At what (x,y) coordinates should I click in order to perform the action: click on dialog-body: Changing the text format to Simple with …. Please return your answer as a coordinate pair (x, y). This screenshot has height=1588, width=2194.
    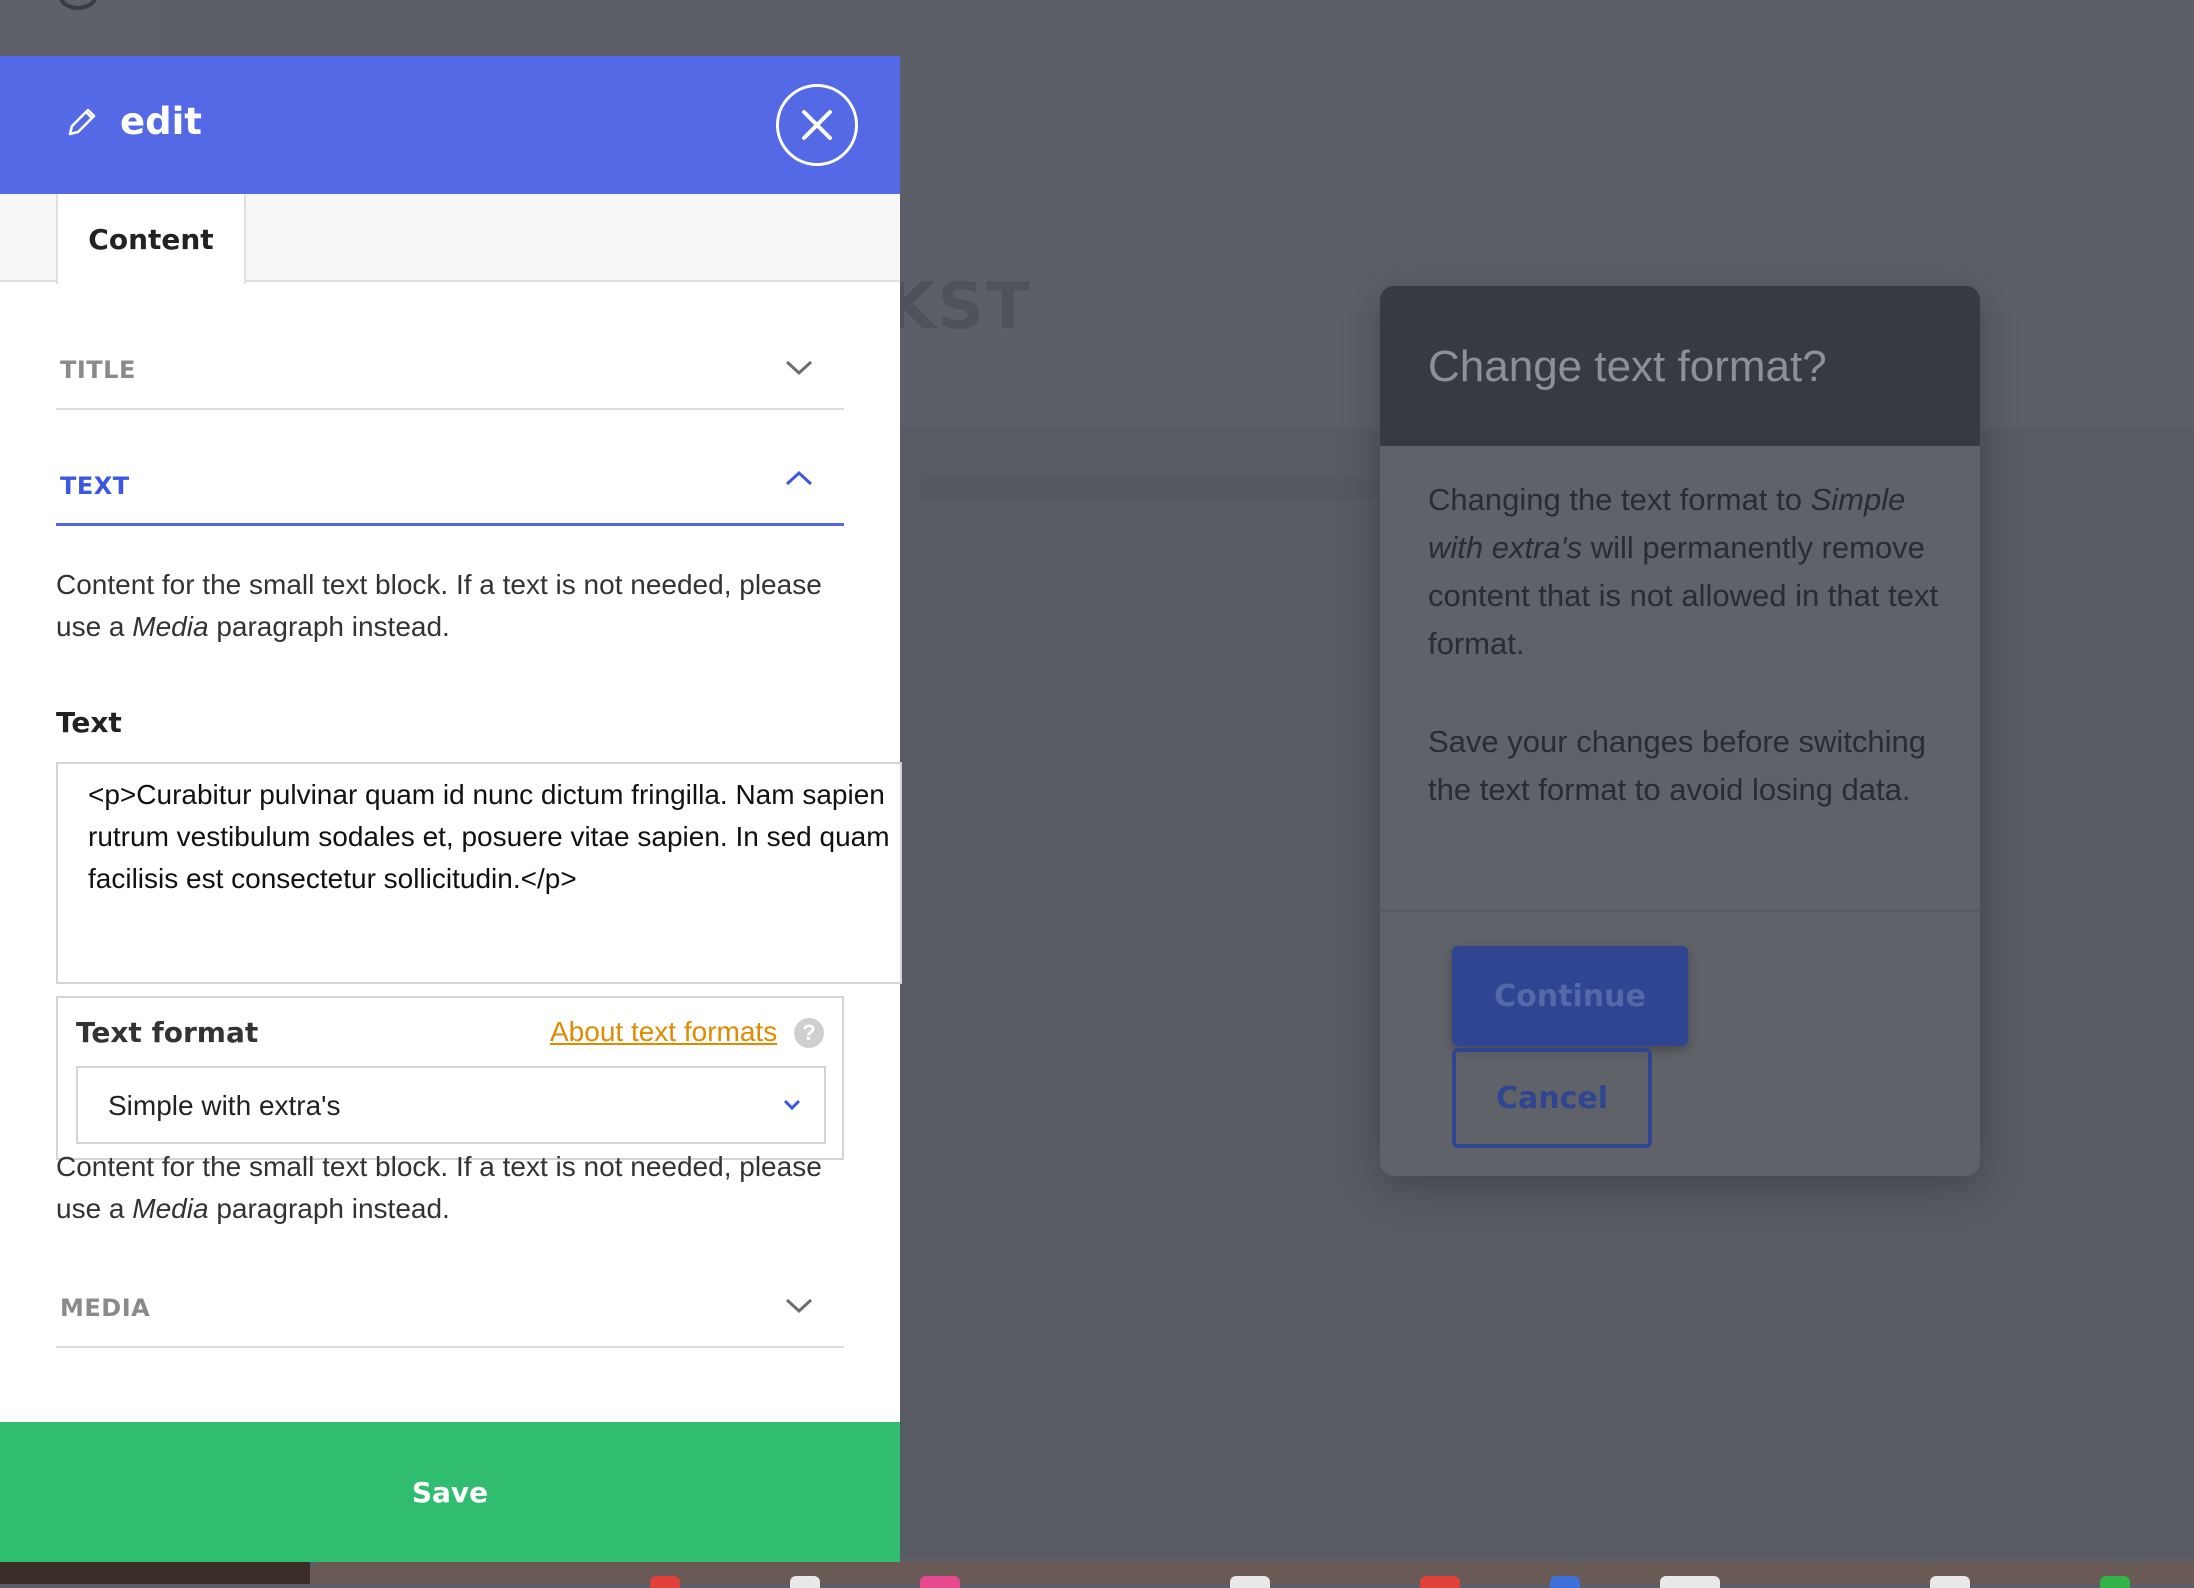
    Looking at the image, I should click on (1693, 670).